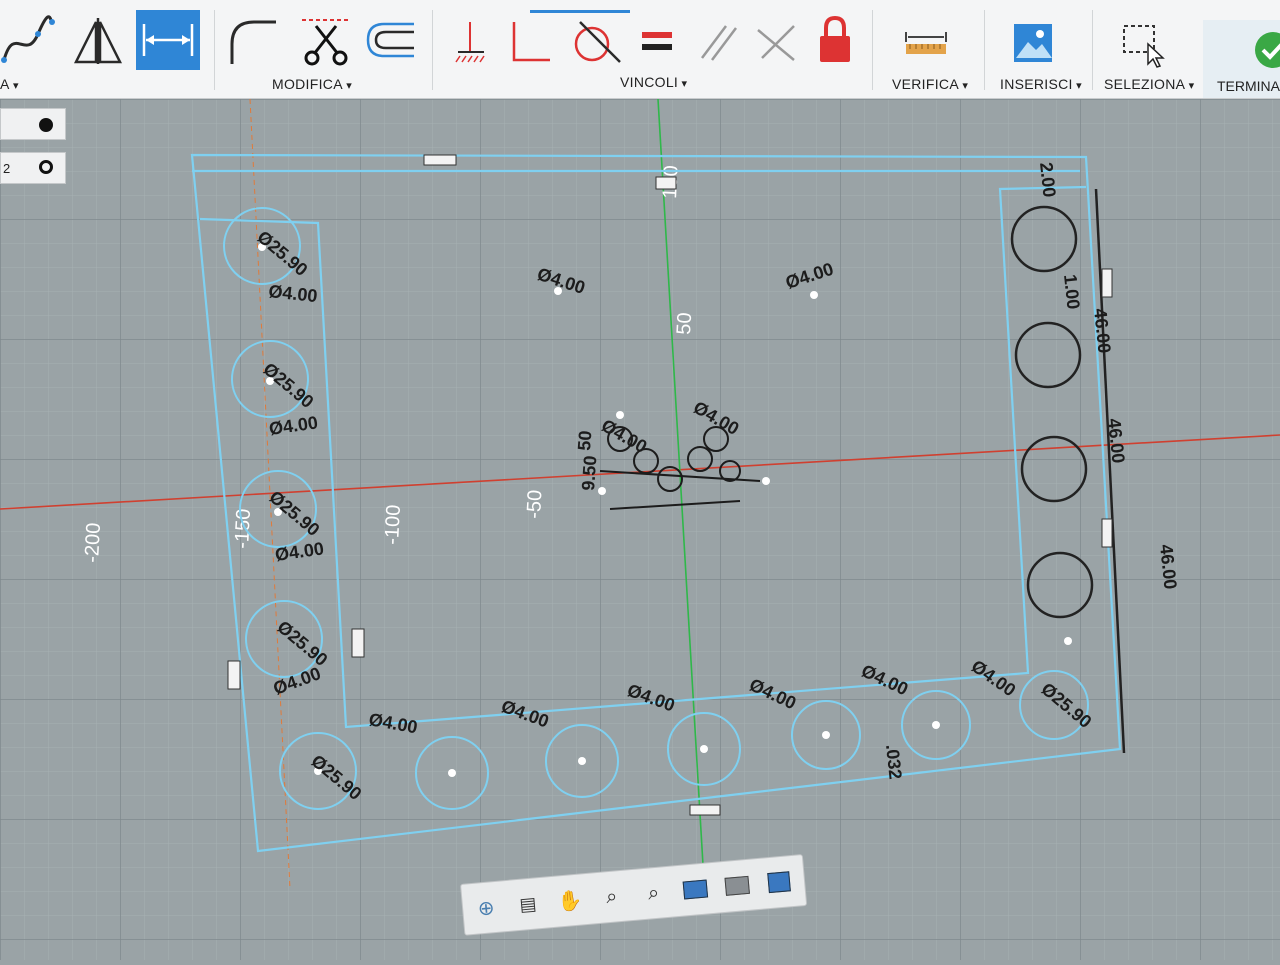  I want to click on perpendicular-icon, so click(531, 42).